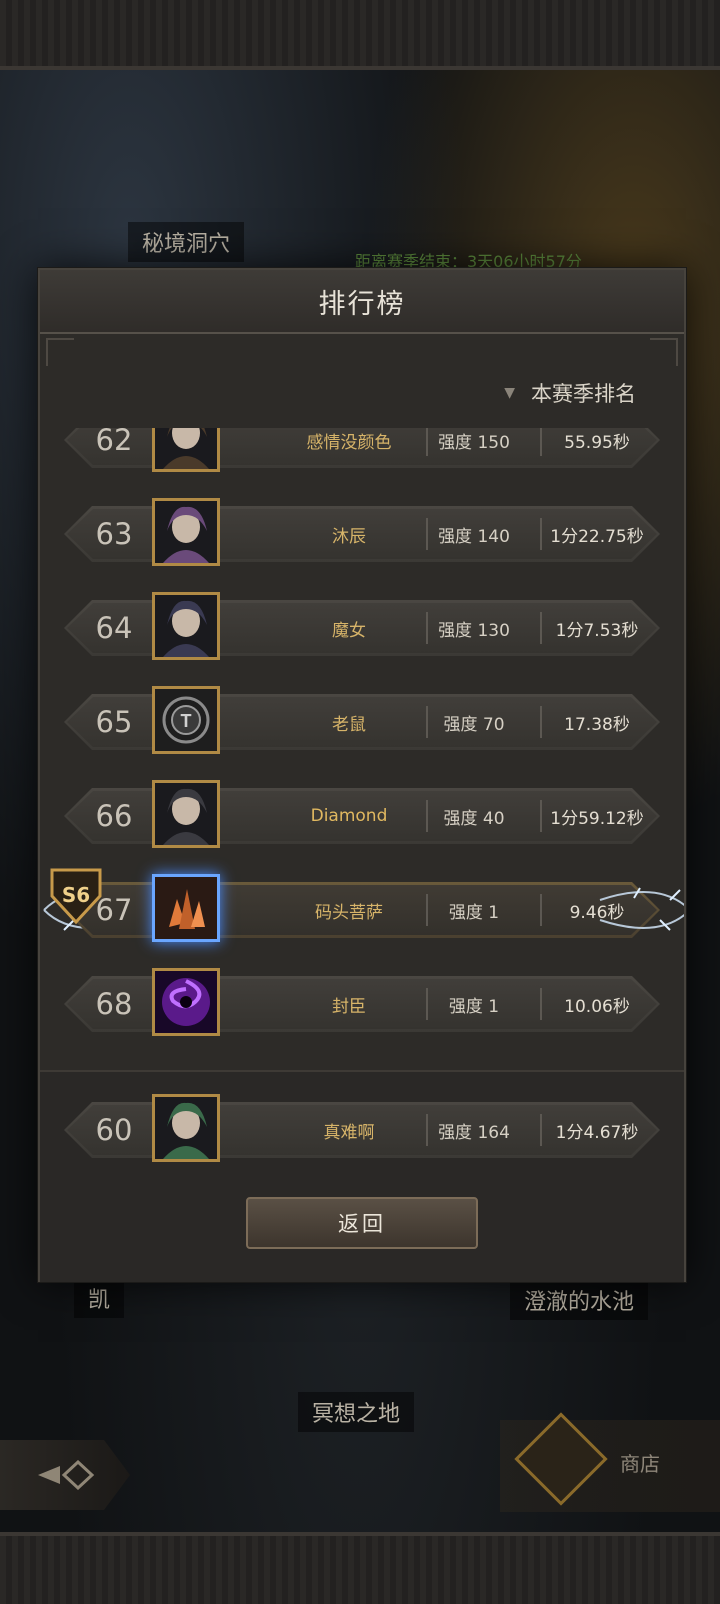 This screenshot has width=720, height=1604. I want to click on player-name: 真难啊, so click(349, 1132).